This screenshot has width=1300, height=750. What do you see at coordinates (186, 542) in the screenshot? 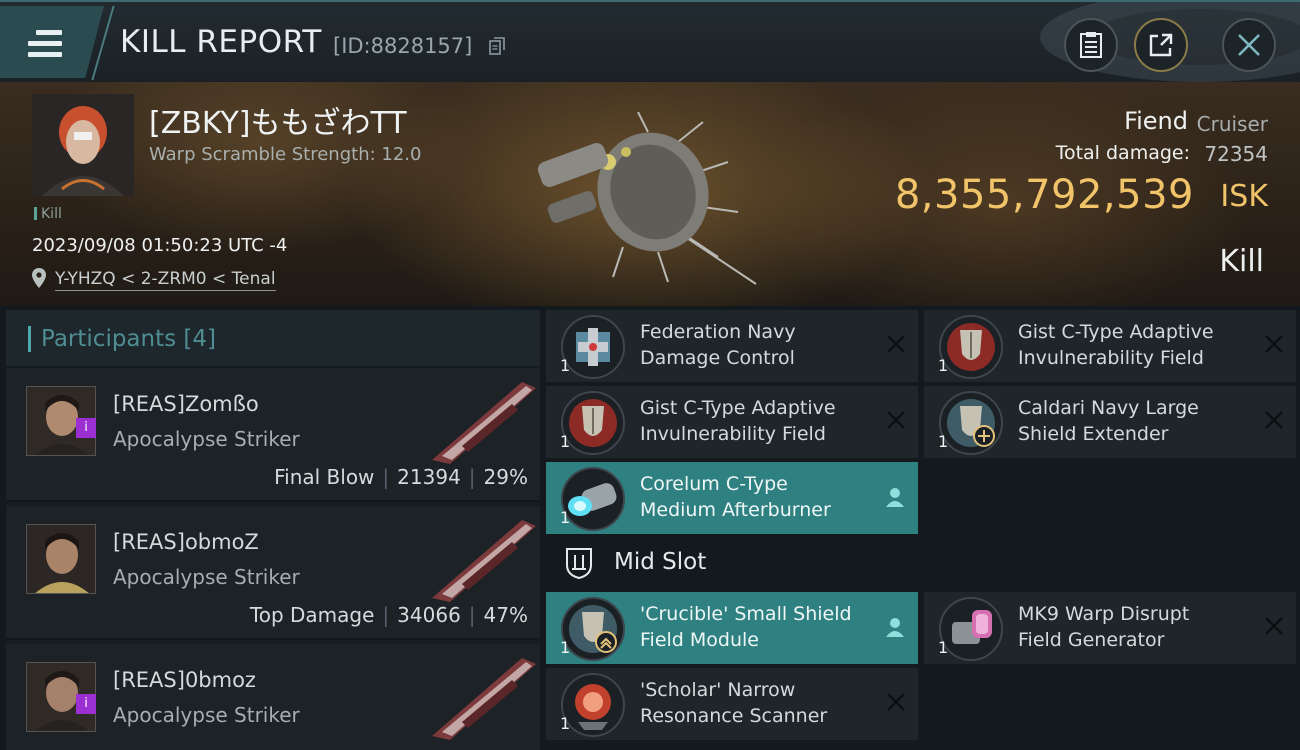
I see `participant-name: [REAS]obmoZ` at bounding box center [186, 542].